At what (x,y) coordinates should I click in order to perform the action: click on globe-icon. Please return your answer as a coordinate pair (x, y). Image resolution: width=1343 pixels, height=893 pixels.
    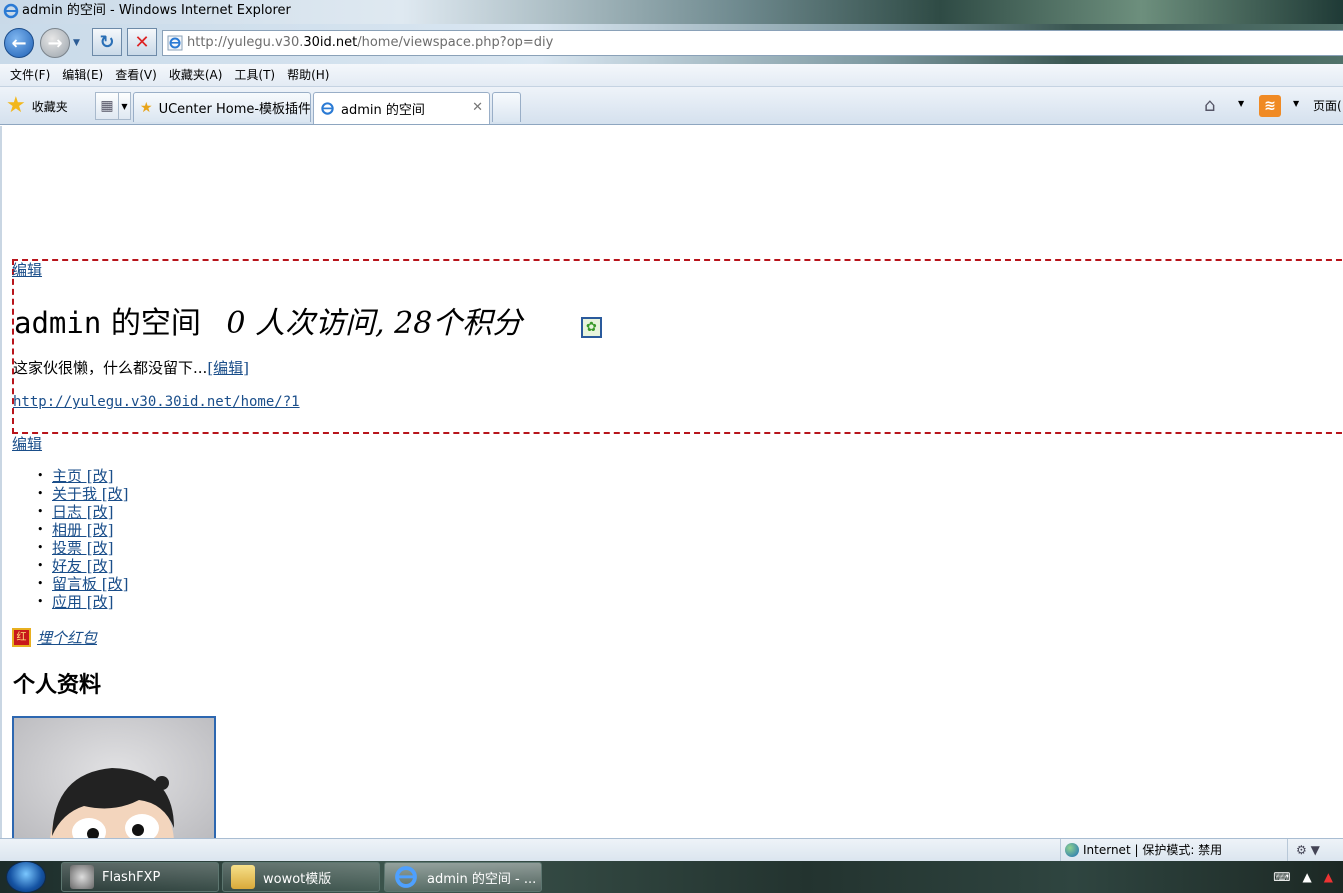
    Looking at the image, I should click on (1072, 850).